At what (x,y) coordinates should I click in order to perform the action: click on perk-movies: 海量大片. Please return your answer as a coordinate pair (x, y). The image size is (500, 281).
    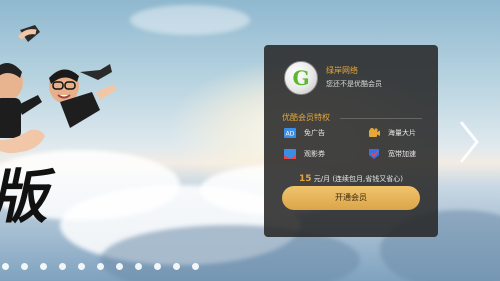
    Looking at the image, I should click on (392, 133).